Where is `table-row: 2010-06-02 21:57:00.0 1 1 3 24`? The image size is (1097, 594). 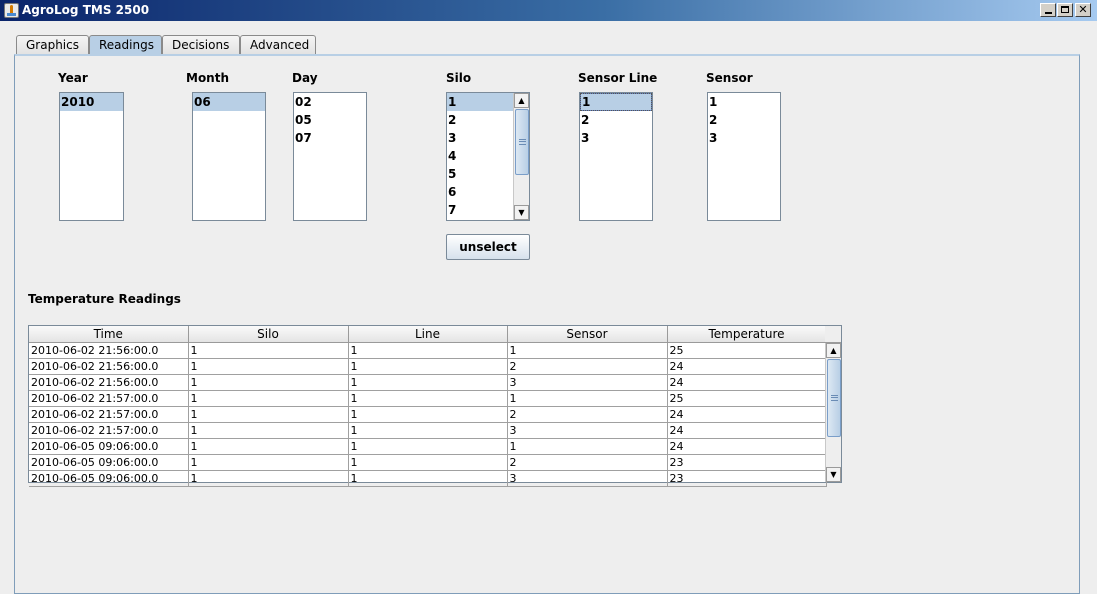
table-row: 2010-06-02 21:57:00.0 1 1 3 24 is located at coordinates (428, 430).